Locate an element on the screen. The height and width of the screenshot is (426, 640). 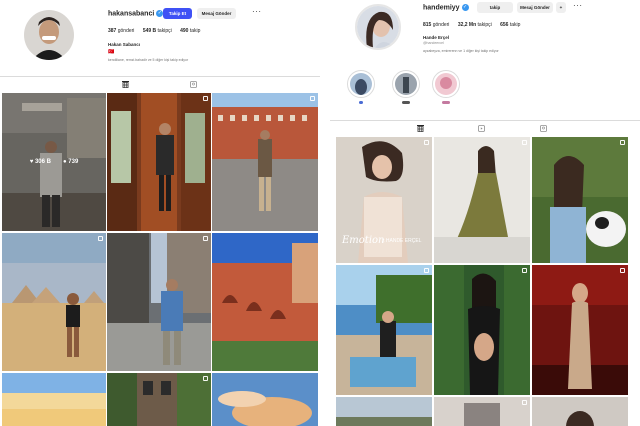
post-tile-black-dress is located at coordinates (482, 330).